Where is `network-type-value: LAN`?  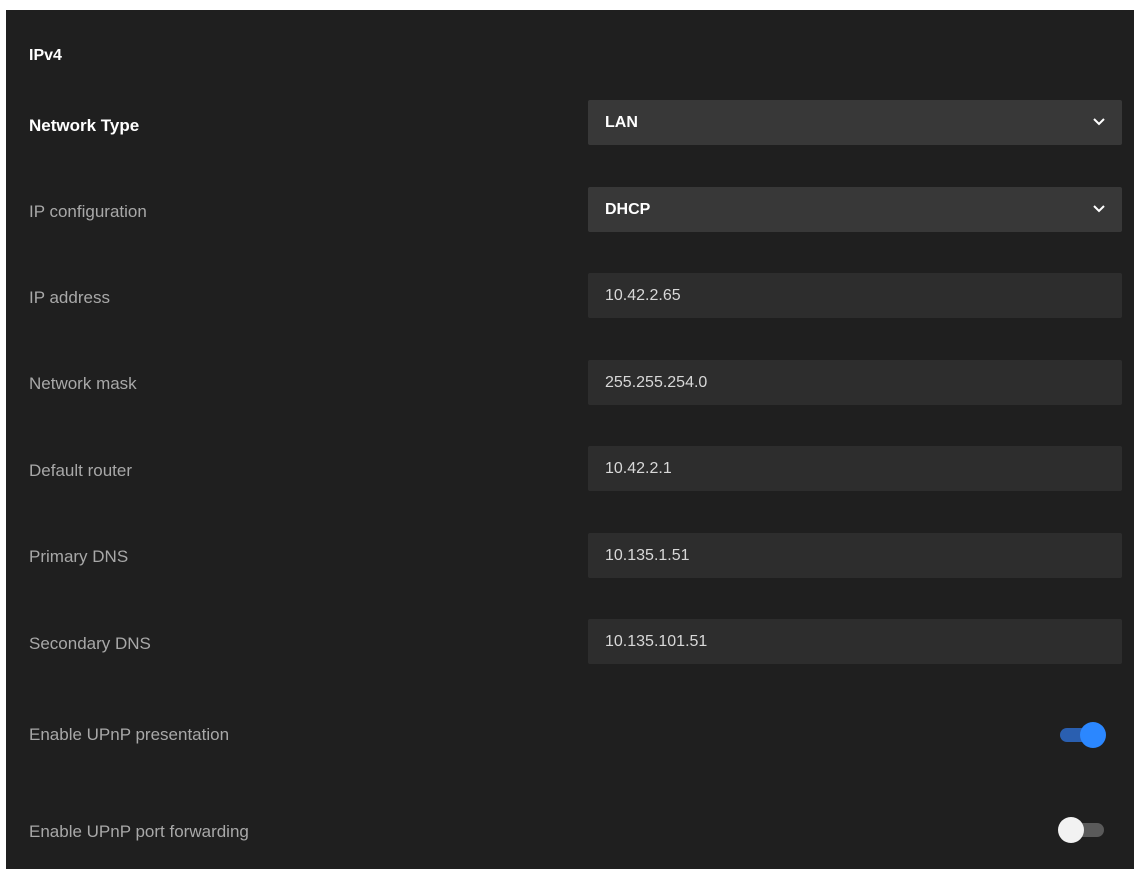
network-type-value: LAN is located at coordinates (621, 122).